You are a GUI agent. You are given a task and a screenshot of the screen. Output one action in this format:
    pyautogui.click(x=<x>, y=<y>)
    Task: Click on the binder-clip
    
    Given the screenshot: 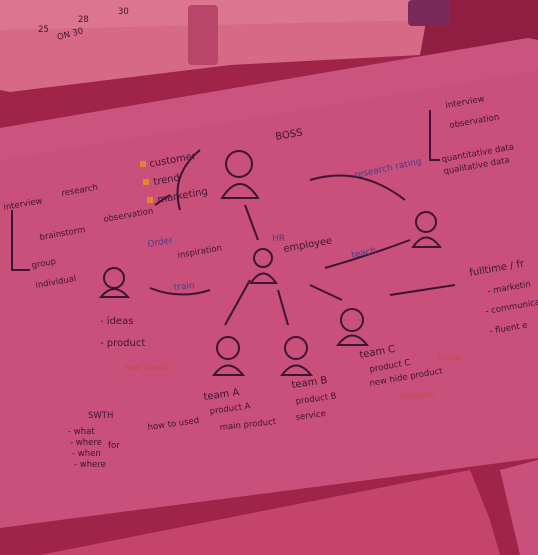 What is the action you would take?
    pyautogui.click(x=203, y=35)
    